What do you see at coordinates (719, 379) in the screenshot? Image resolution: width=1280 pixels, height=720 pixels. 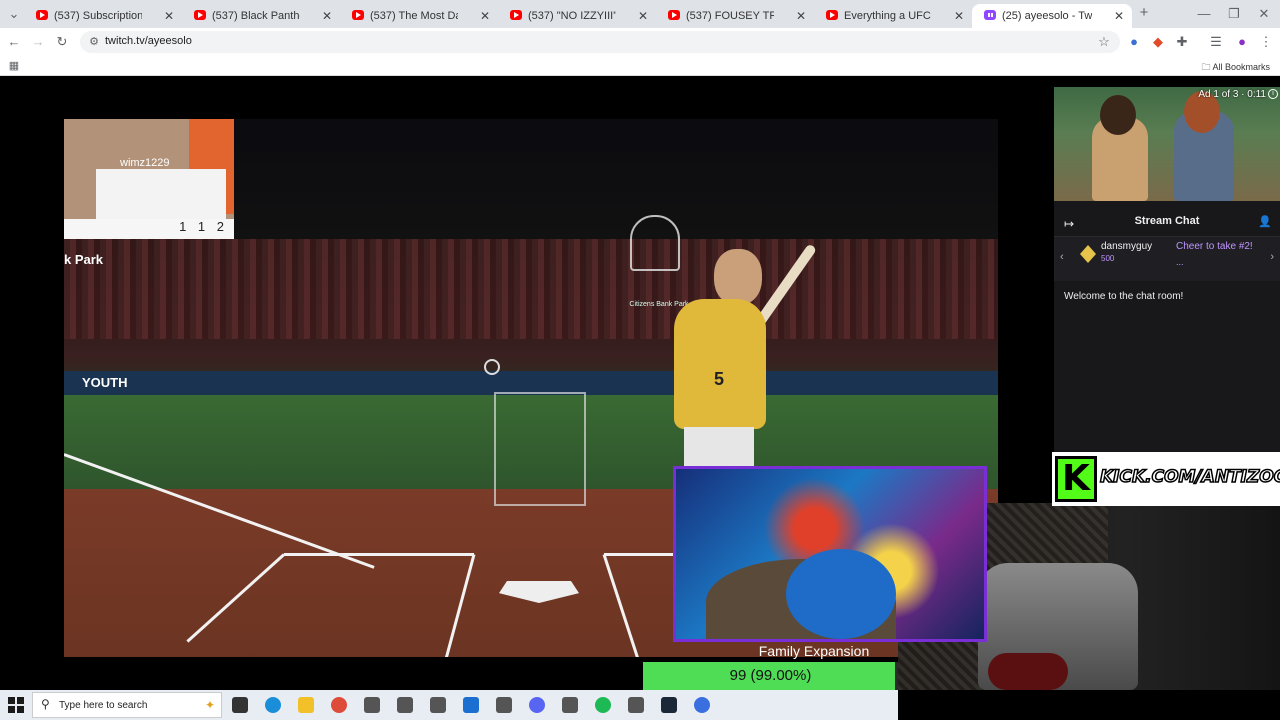 I see `jersey-number: 5` at bounding box center [719, 379].